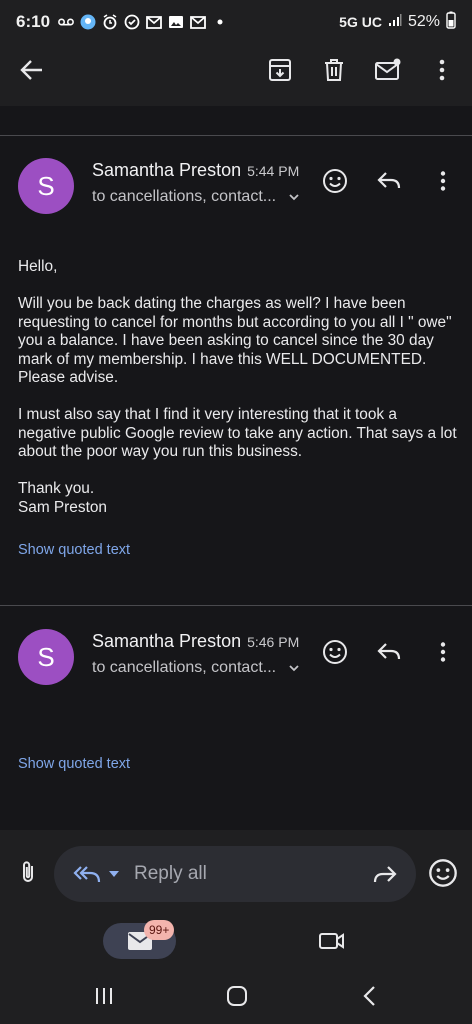  I want to click on attachment-icon, so click(28, 873).